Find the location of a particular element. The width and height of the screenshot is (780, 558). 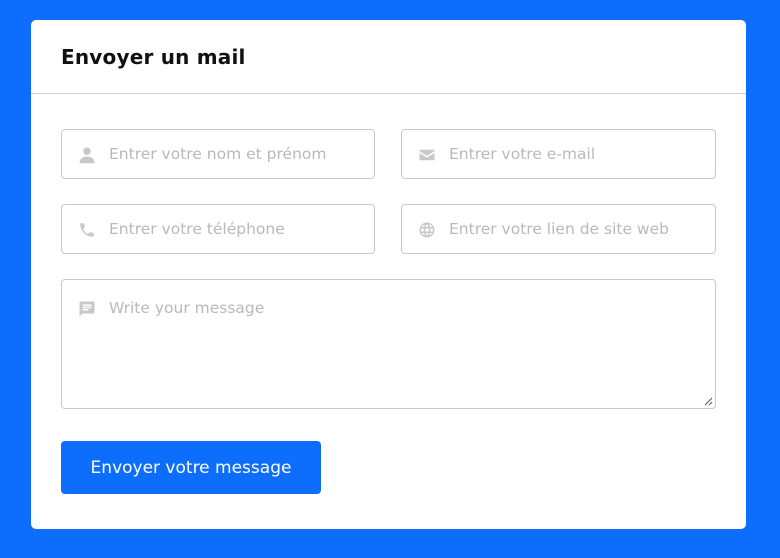

website-input is located at coordinates (577, 229).